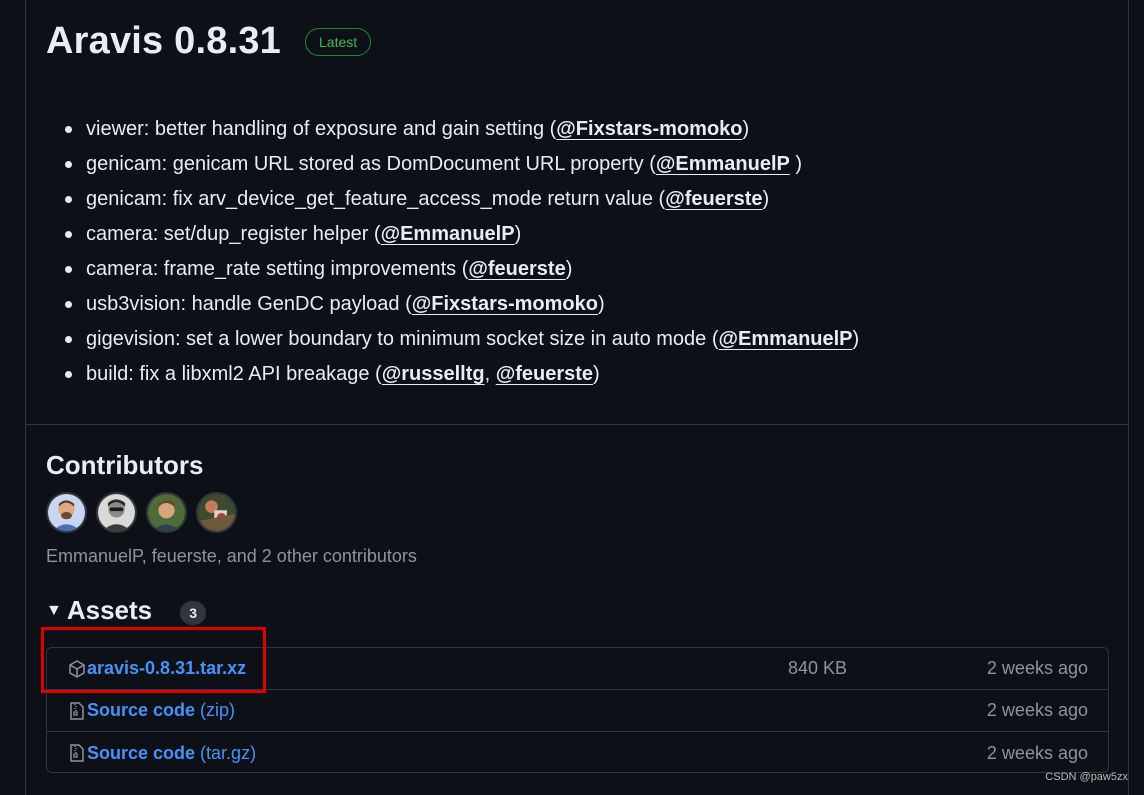  What do you see at coordinates (577, 424) in the screenshot?
I see `section-divider` at bounding box center [577, 424].